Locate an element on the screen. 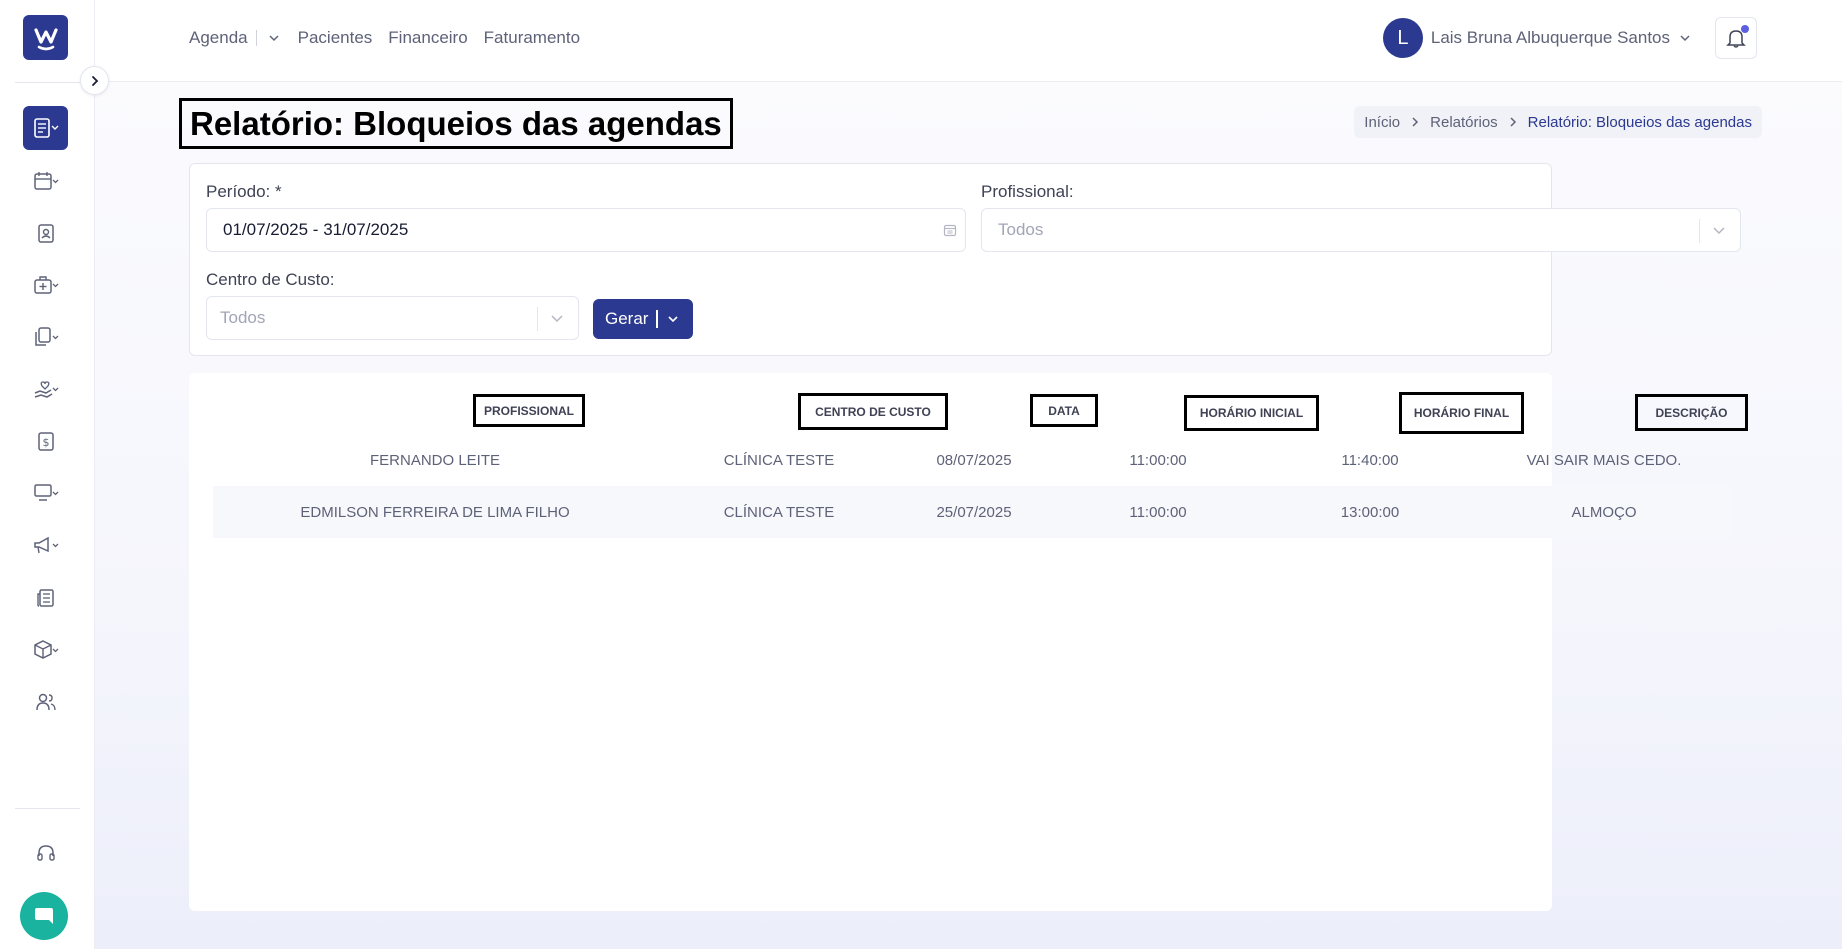  sidebar-item-devices is located at coordinates (45, 493).